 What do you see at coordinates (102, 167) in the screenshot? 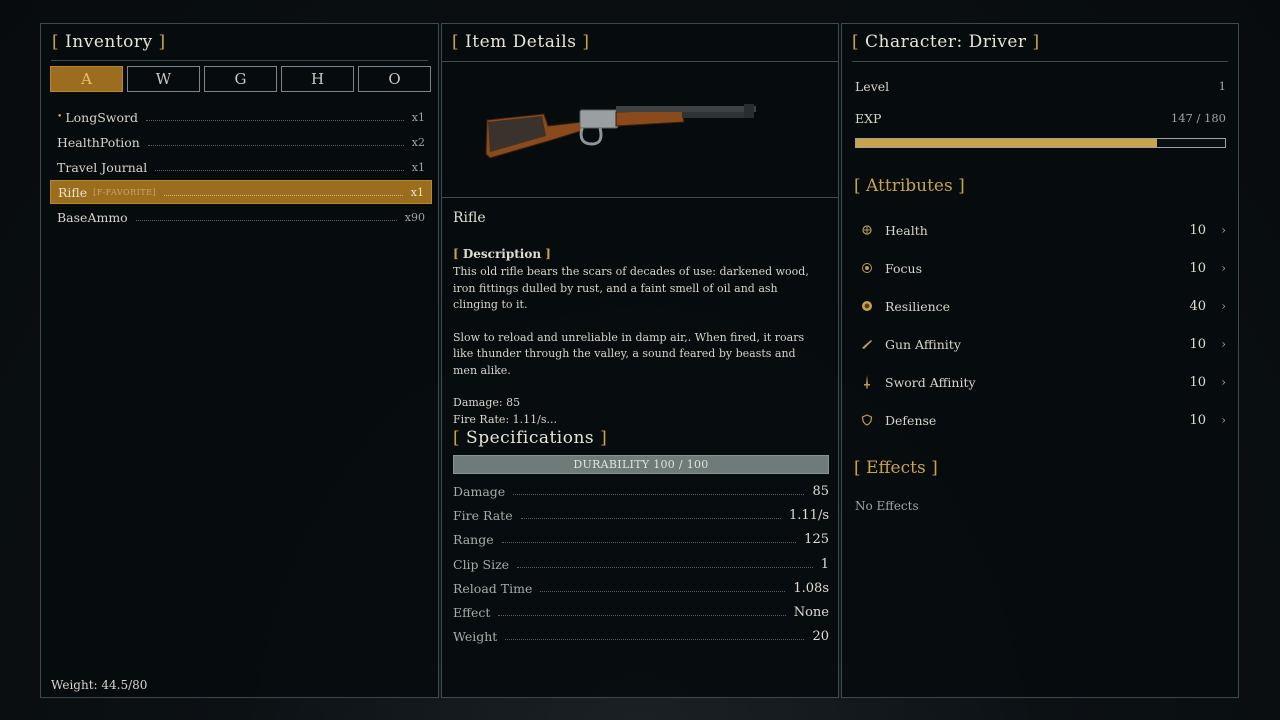
I see `inventory-item-name: Travel Journal` at bounding box center [102, 167].